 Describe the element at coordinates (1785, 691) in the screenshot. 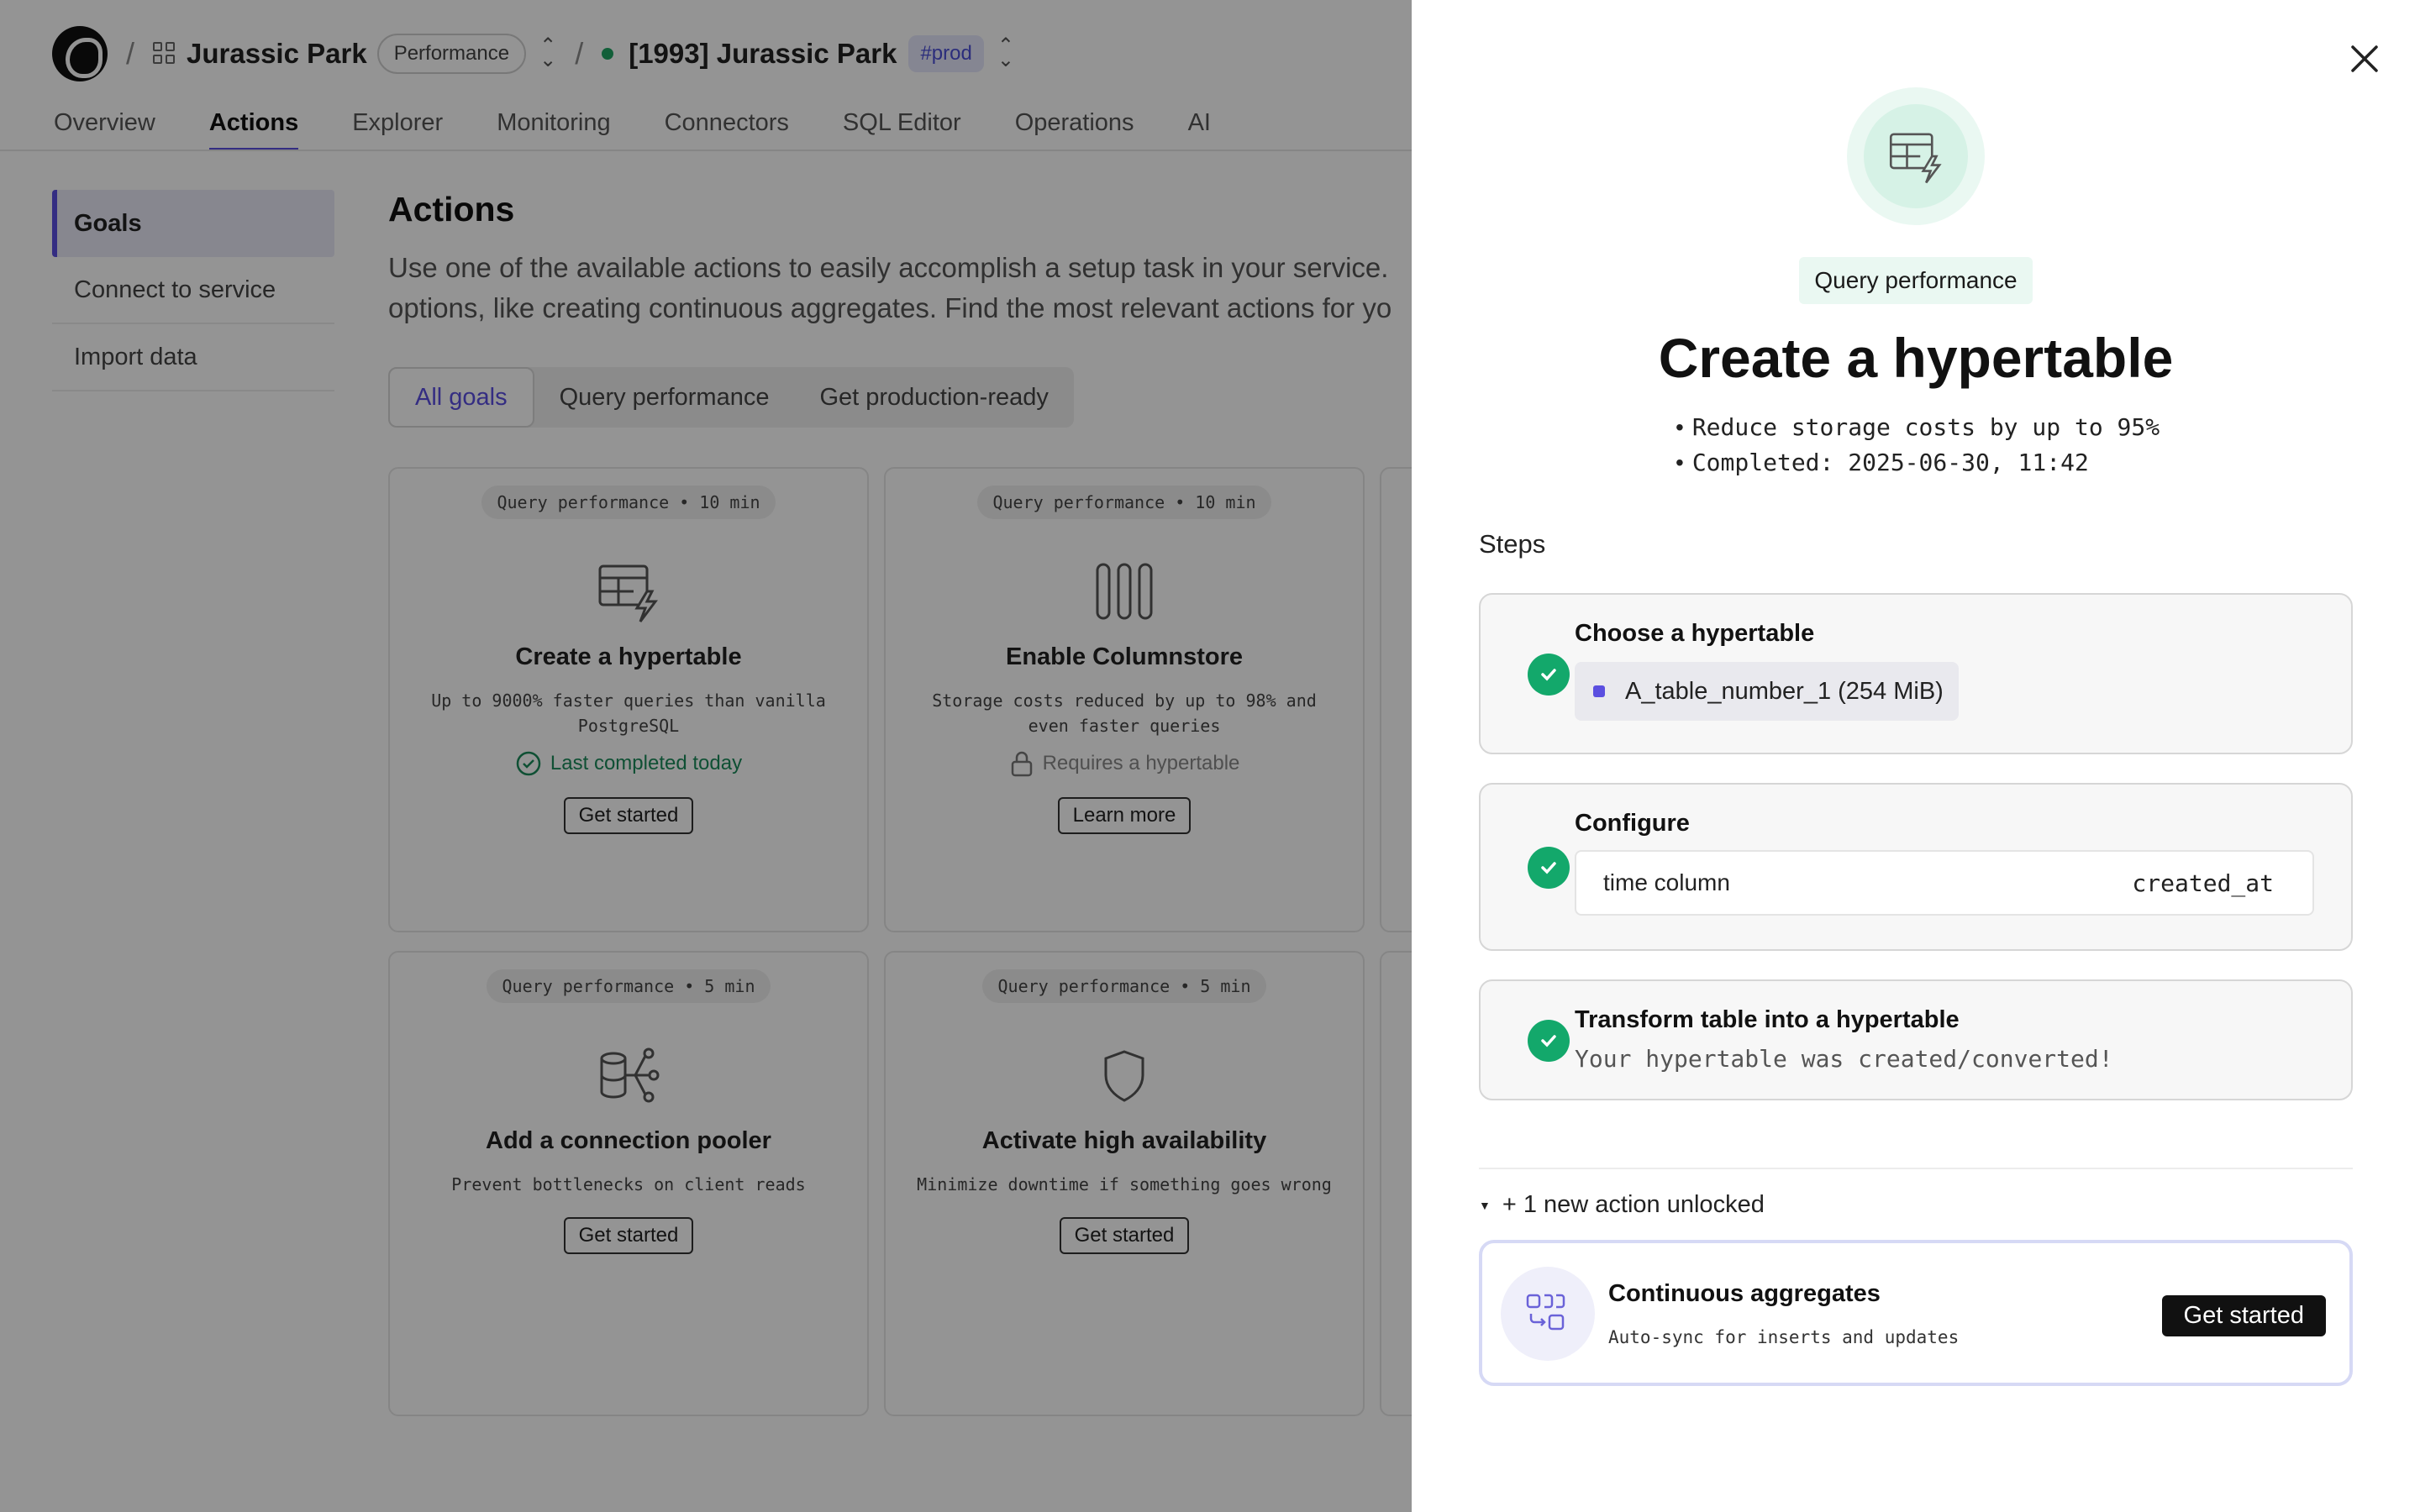

I see `selected-table-name: A_table_number_1 (254 MiB)` at that location.